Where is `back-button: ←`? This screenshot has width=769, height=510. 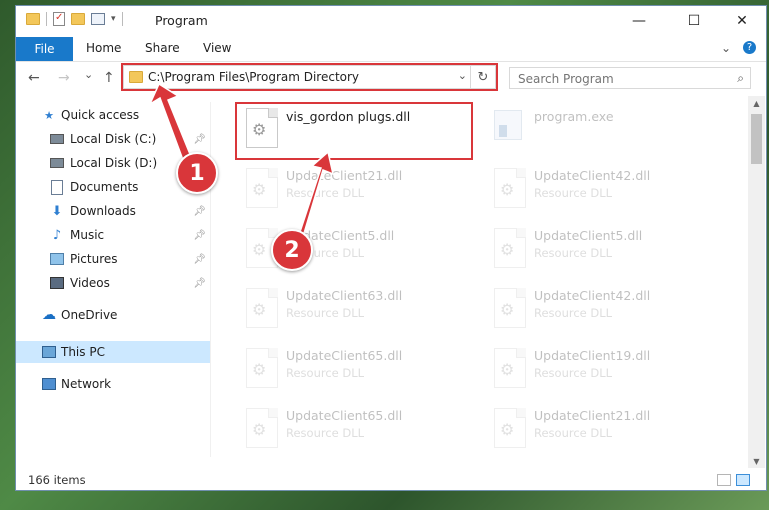 back-button: ← is located at coordinates (34, 78).